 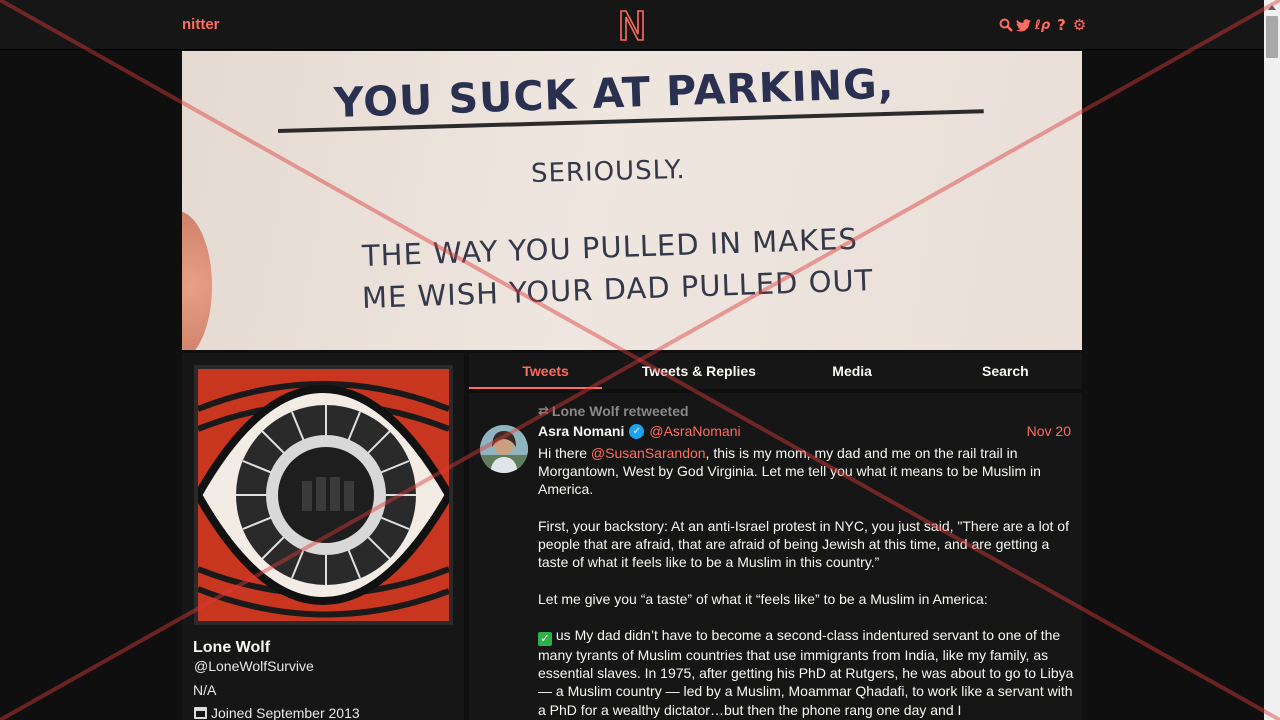 What do you see at coordinates (200, 713) in the screenshot?
I see `calendar-icon` at bounding box center [200, 713].